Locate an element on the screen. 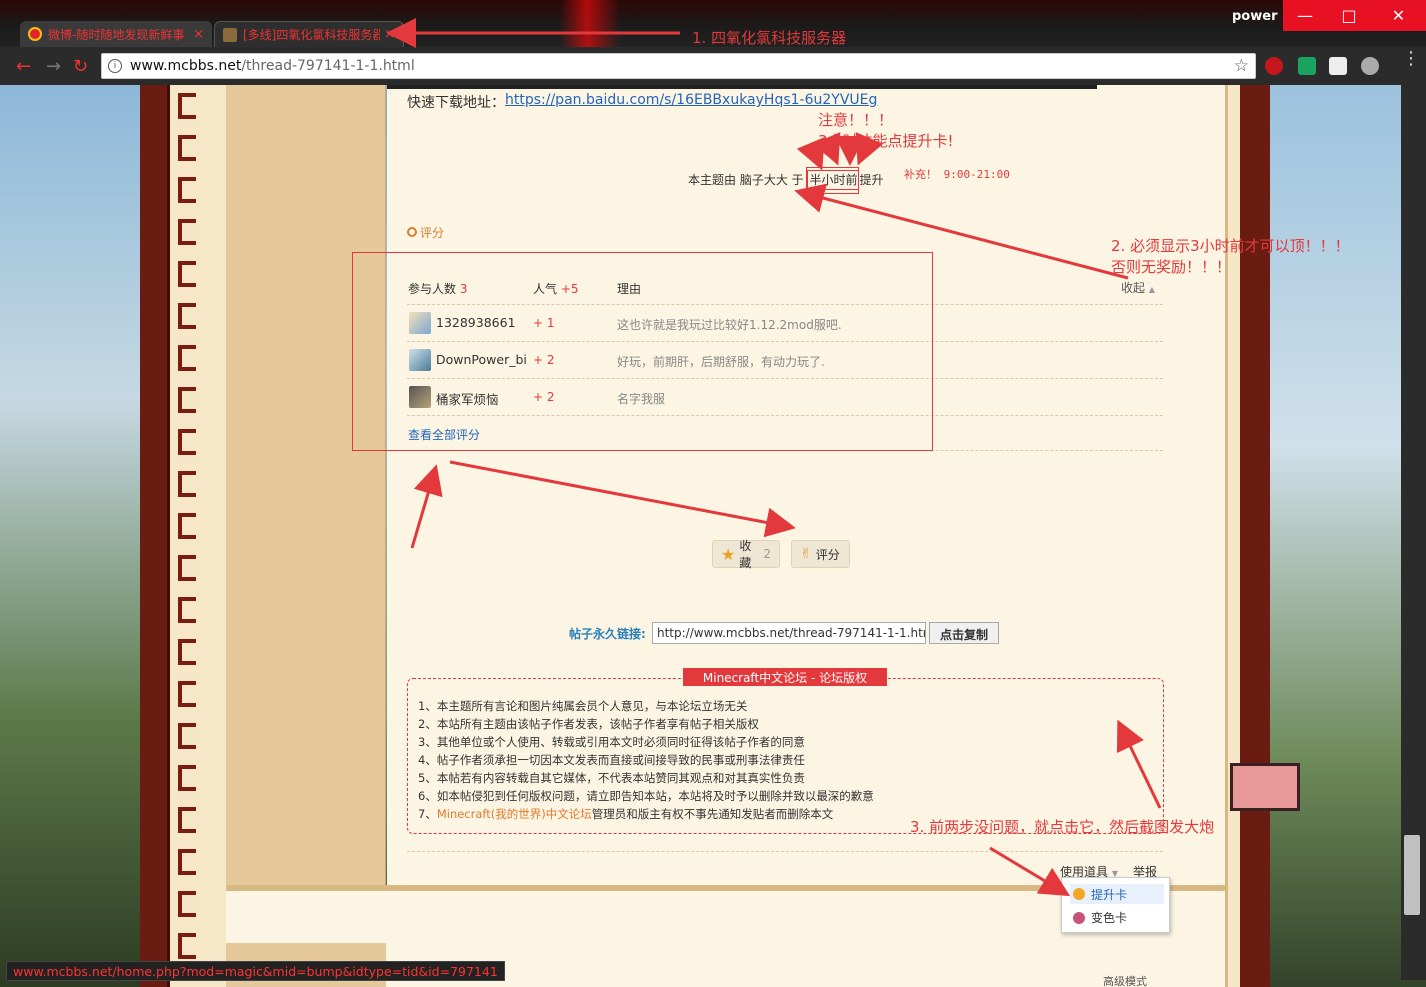  adblock-icon is located at coordinates (1274, 66).